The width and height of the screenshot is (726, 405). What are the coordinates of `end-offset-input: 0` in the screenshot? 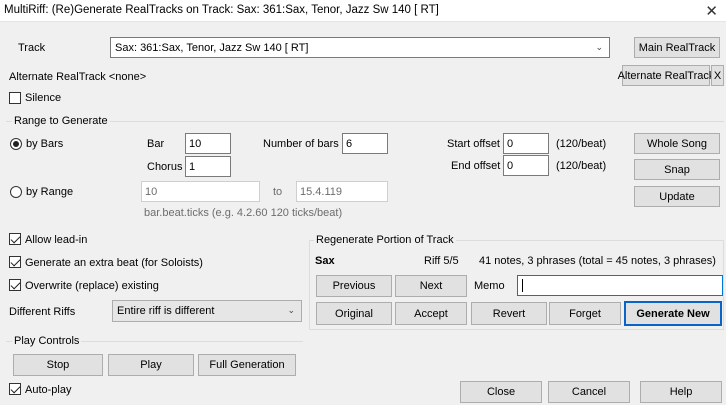 It's located at (526, 165).